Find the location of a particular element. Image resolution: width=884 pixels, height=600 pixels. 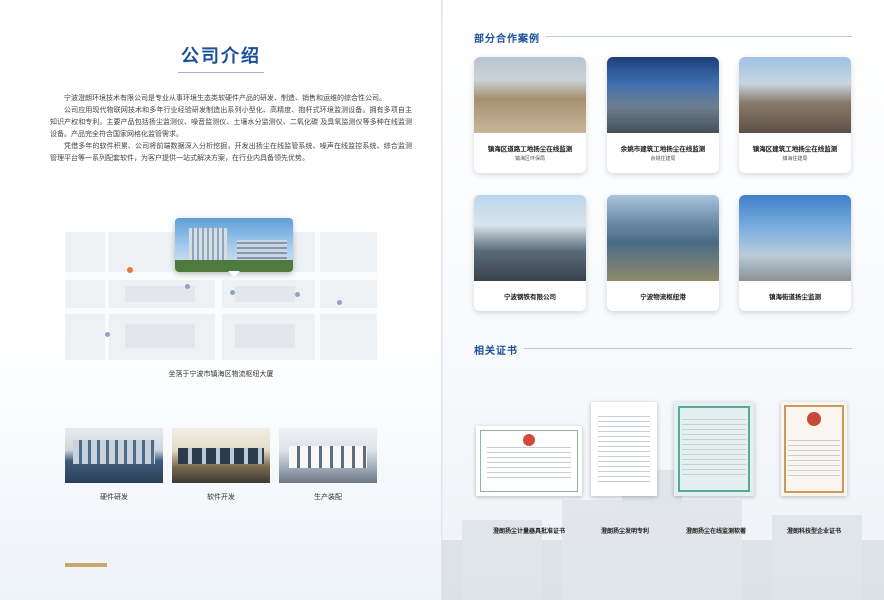

case-card: 镇海区道路工地扬尘在线监测 镇海区环保局 is located at coordinates (530, 115).